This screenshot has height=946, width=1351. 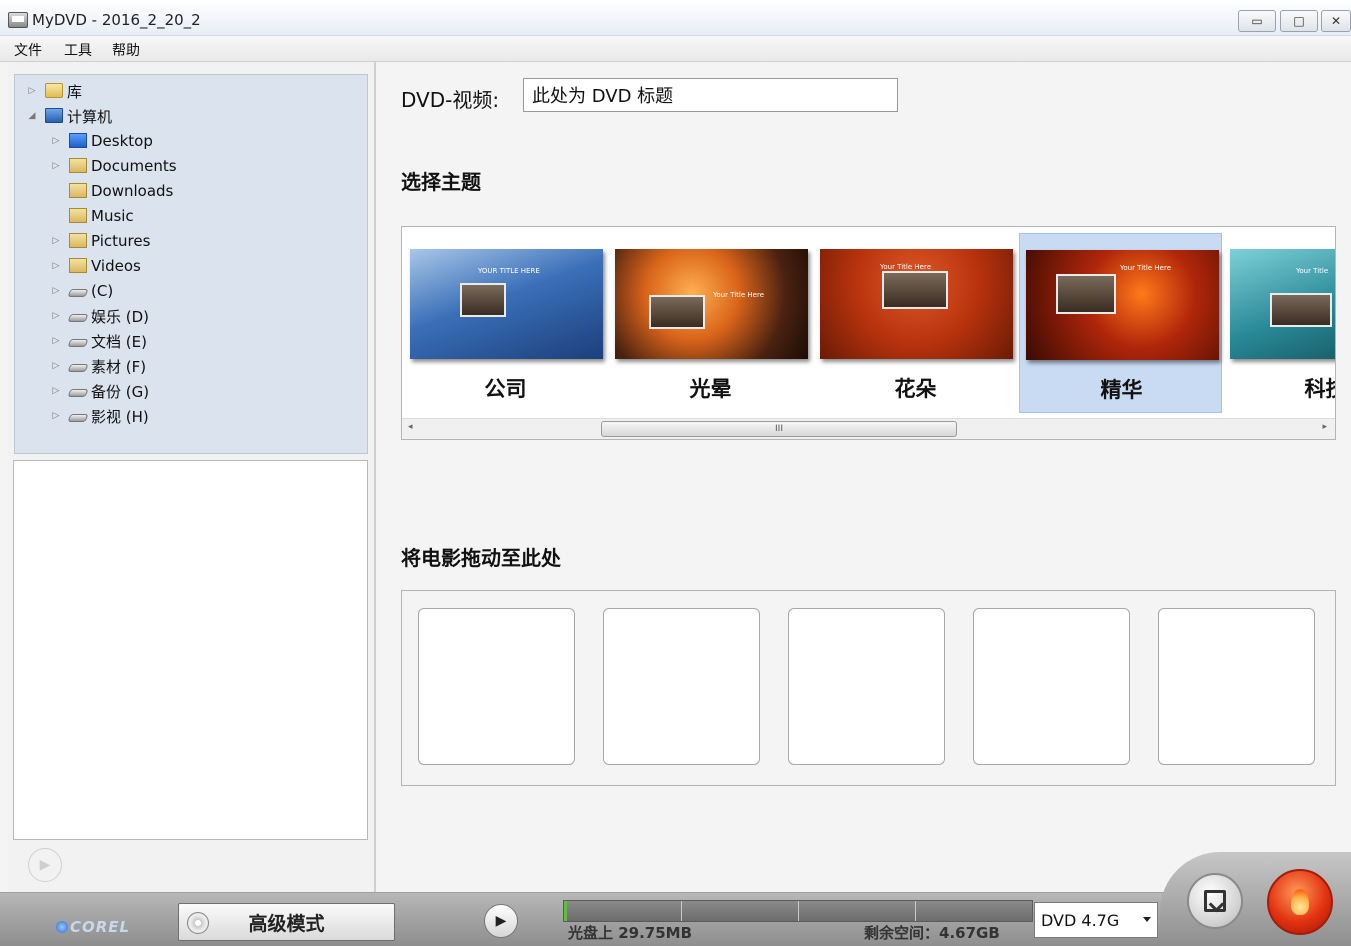 I want to click on dvd-title-input, so click(x=710, y=95).